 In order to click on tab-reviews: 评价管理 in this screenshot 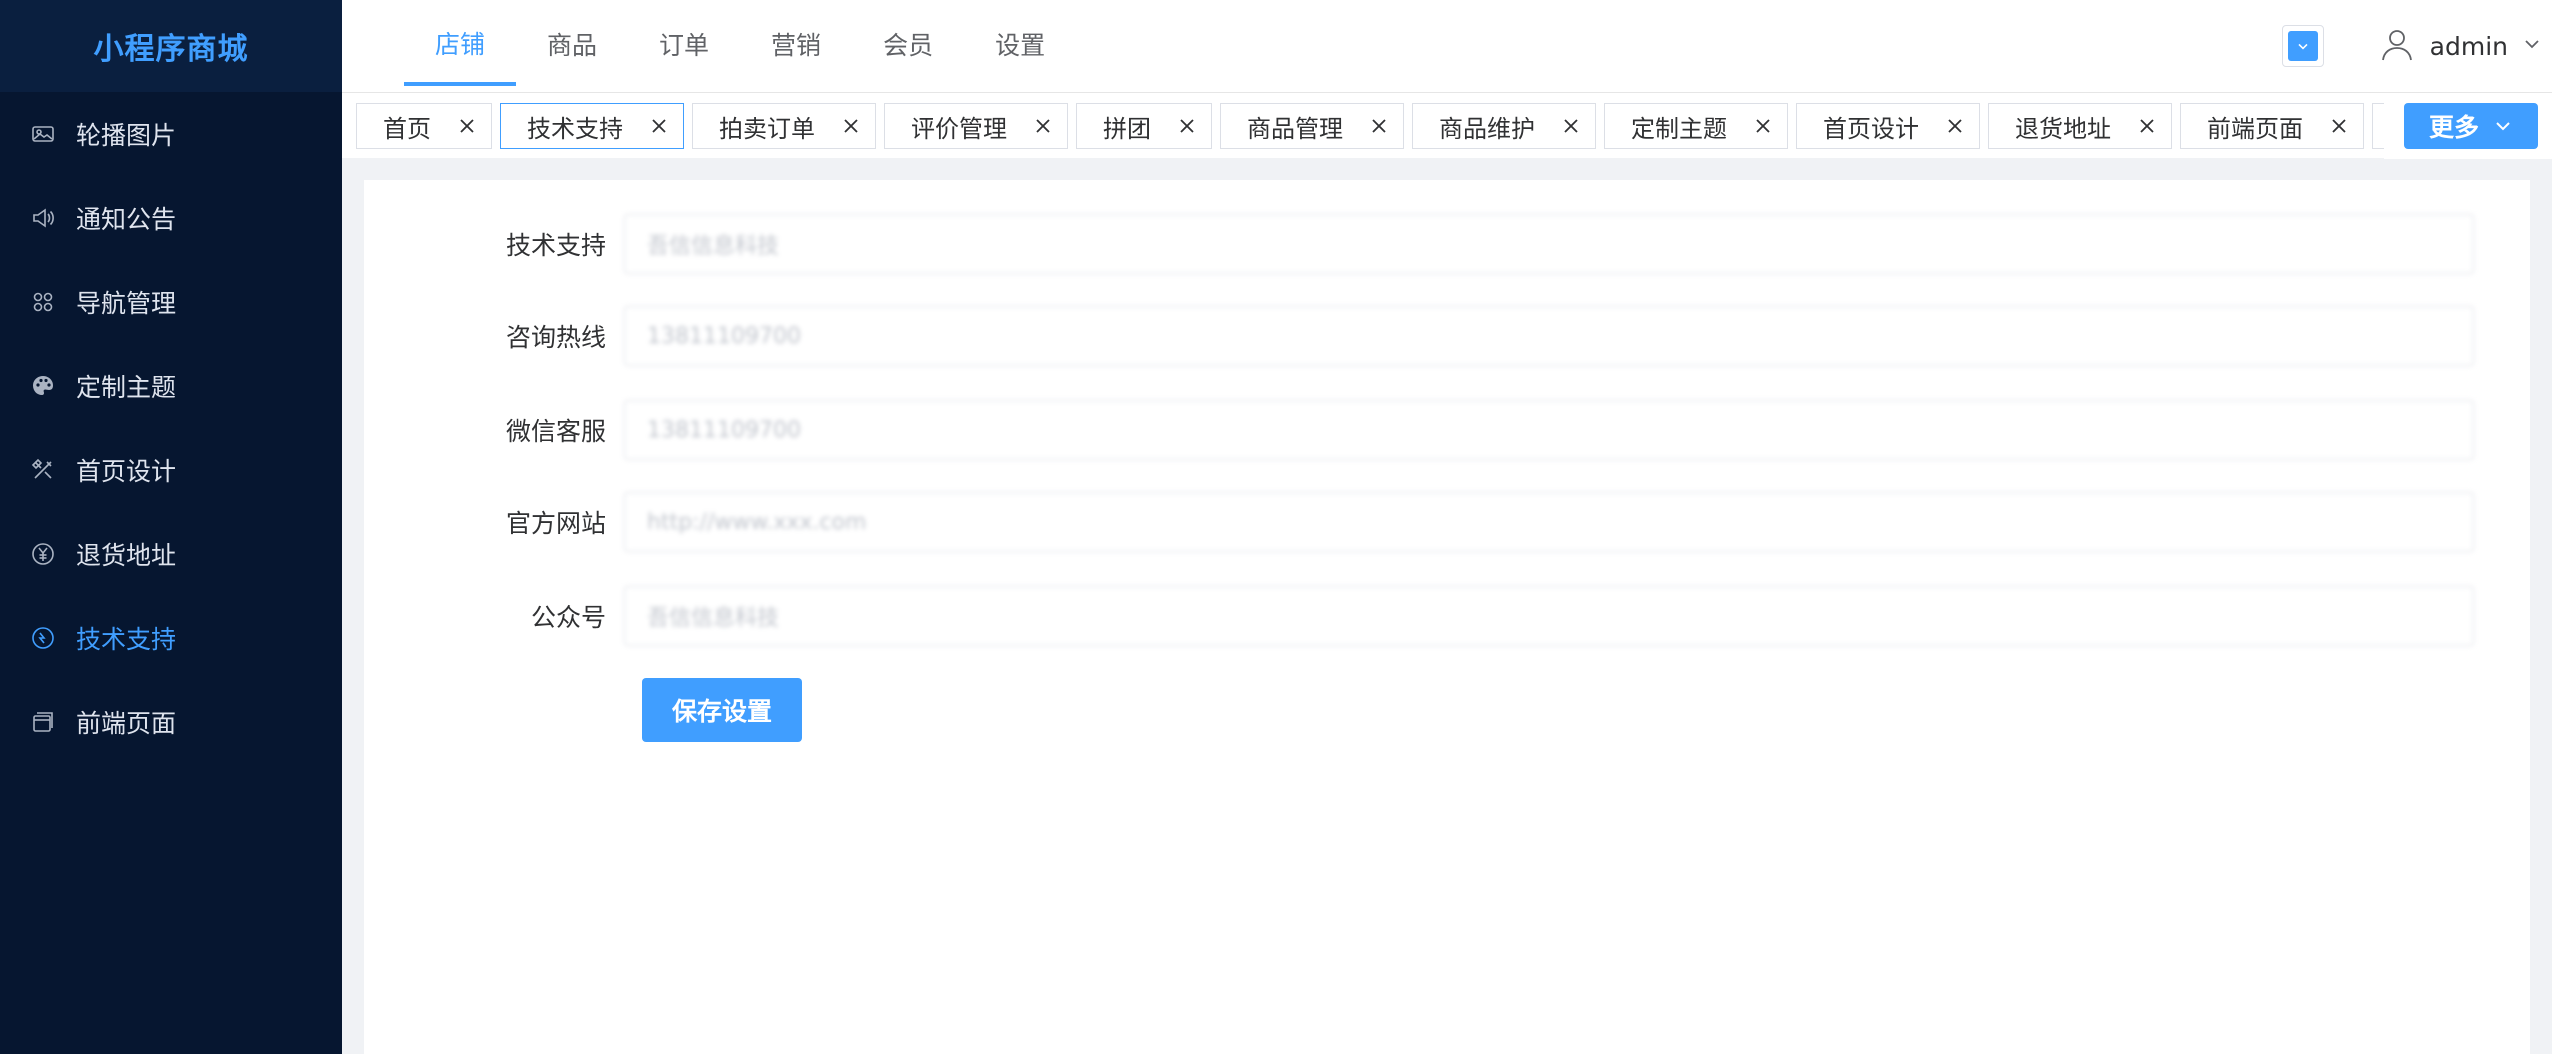, I will do `click(976, 126)`.